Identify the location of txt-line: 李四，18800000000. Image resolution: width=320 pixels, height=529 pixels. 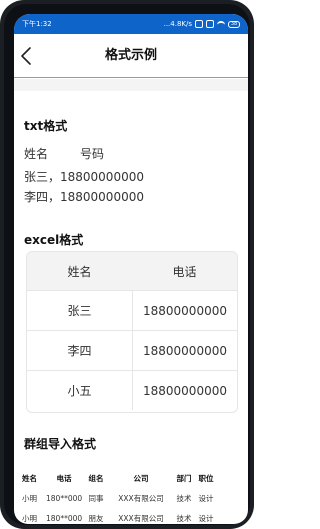
(84, 197).